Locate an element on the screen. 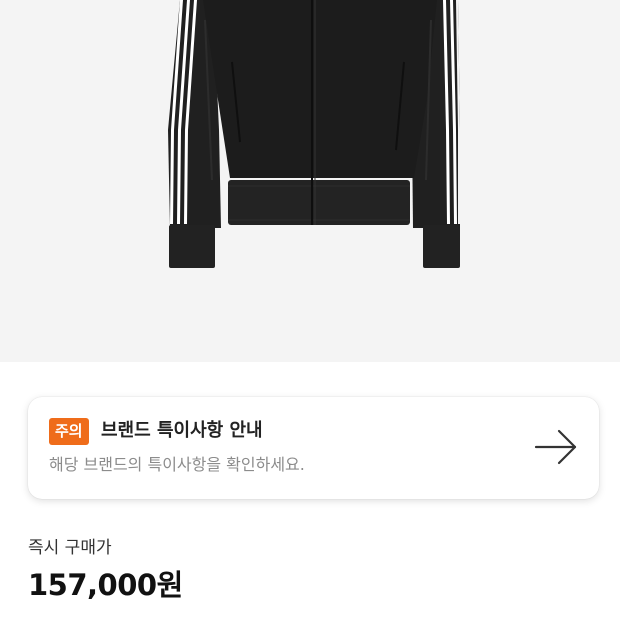 Image resolution: width=620 pixels, height=620 pixels. warning-badge: 주의 is located at coordinates (69, 431).